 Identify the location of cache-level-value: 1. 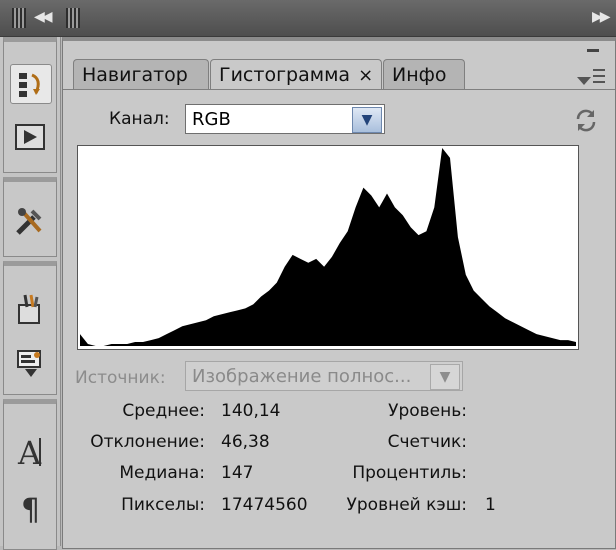
(490, 505).